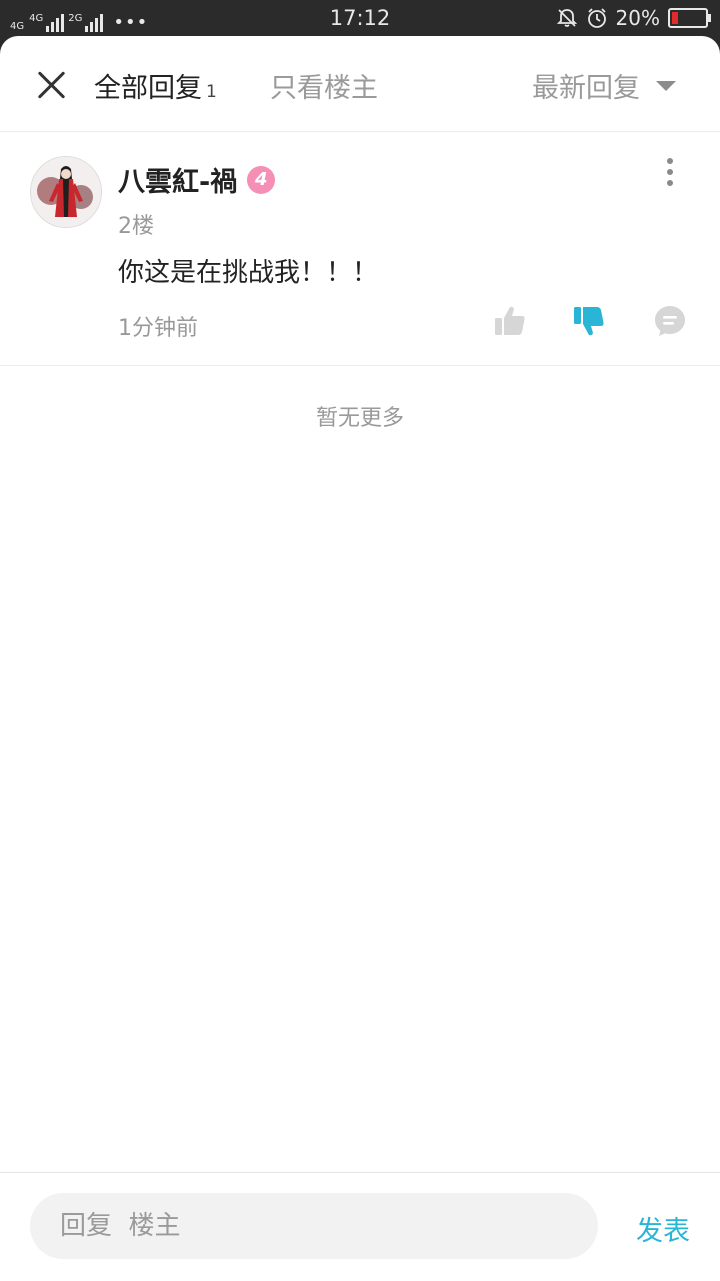 The height and width of the screenshot is (1281, 720). Describe the element at coordinates (675, 18) in the screenshot. I see `battery-level` at that location.